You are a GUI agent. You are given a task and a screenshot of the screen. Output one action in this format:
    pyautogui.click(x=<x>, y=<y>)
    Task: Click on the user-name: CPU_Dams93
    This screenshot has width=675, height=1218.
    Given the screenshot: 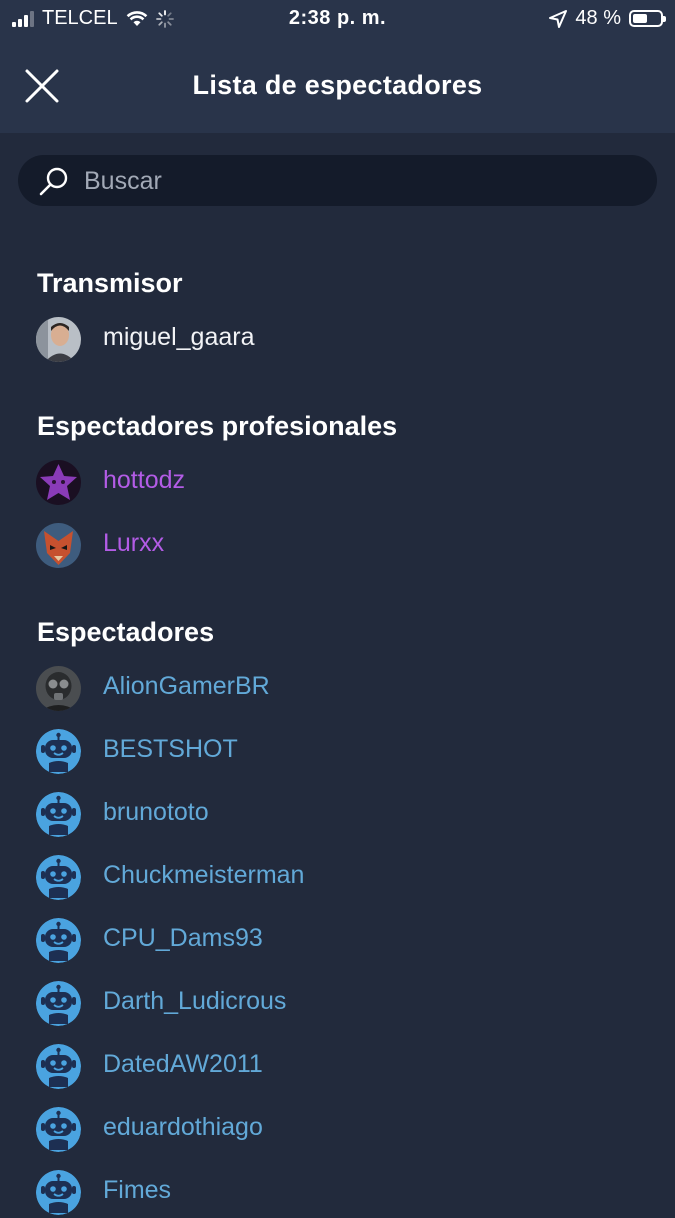 What is the action you would take?
    pyautogui.click(x=183, y=938)
    